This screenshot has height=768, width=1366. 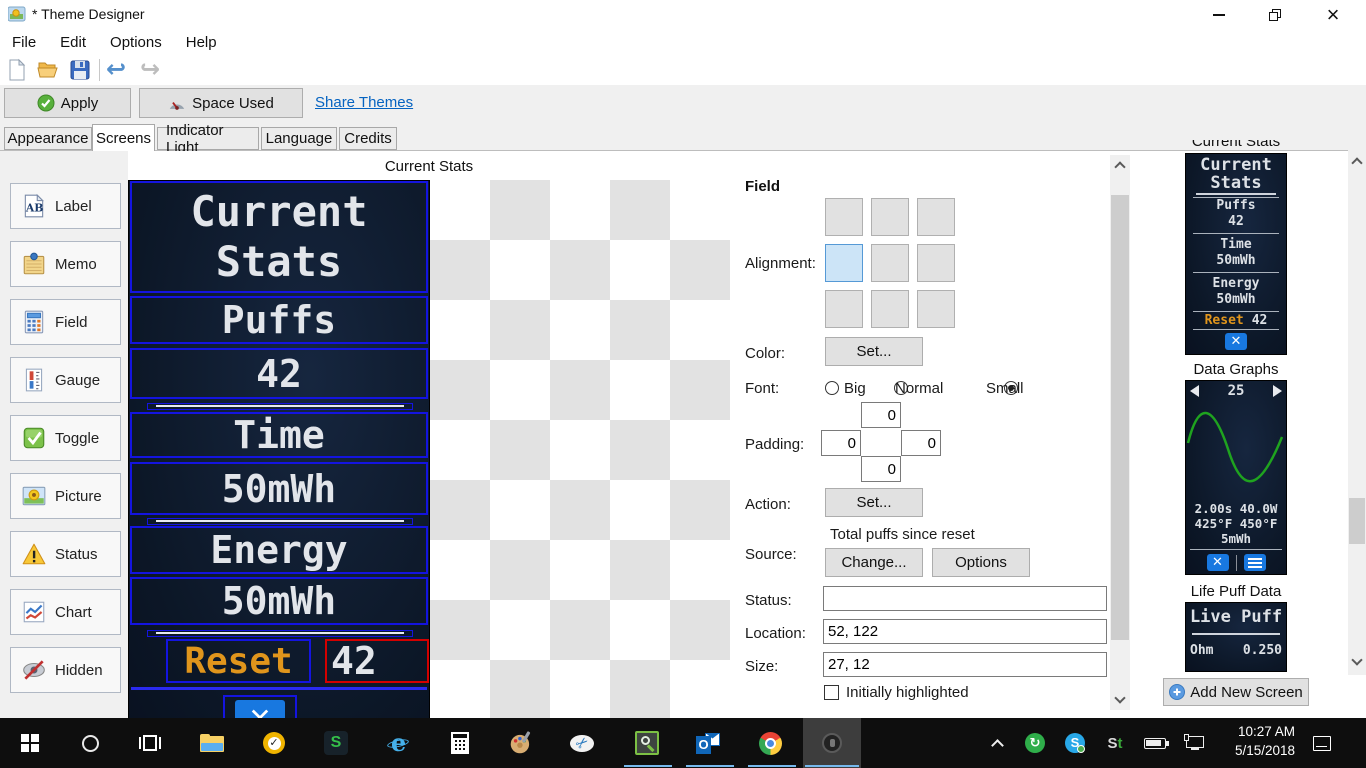 I want to click on preview-energy-value-element: 50mWh, so click(x=279, y=601).